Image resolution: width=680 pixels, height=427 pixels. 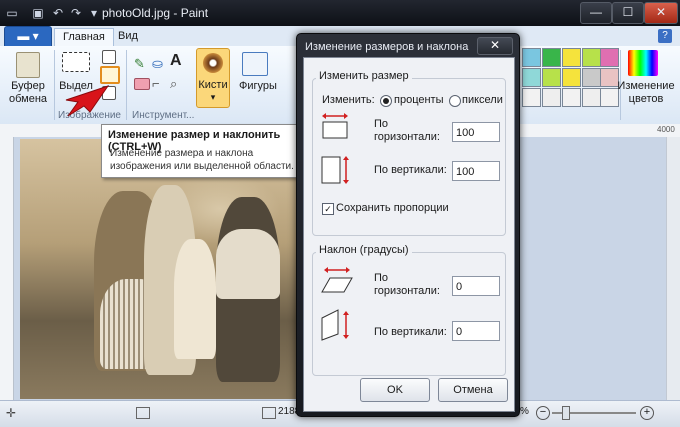 I want to click on vertical-scrollbar, so click(x=673, y=268).